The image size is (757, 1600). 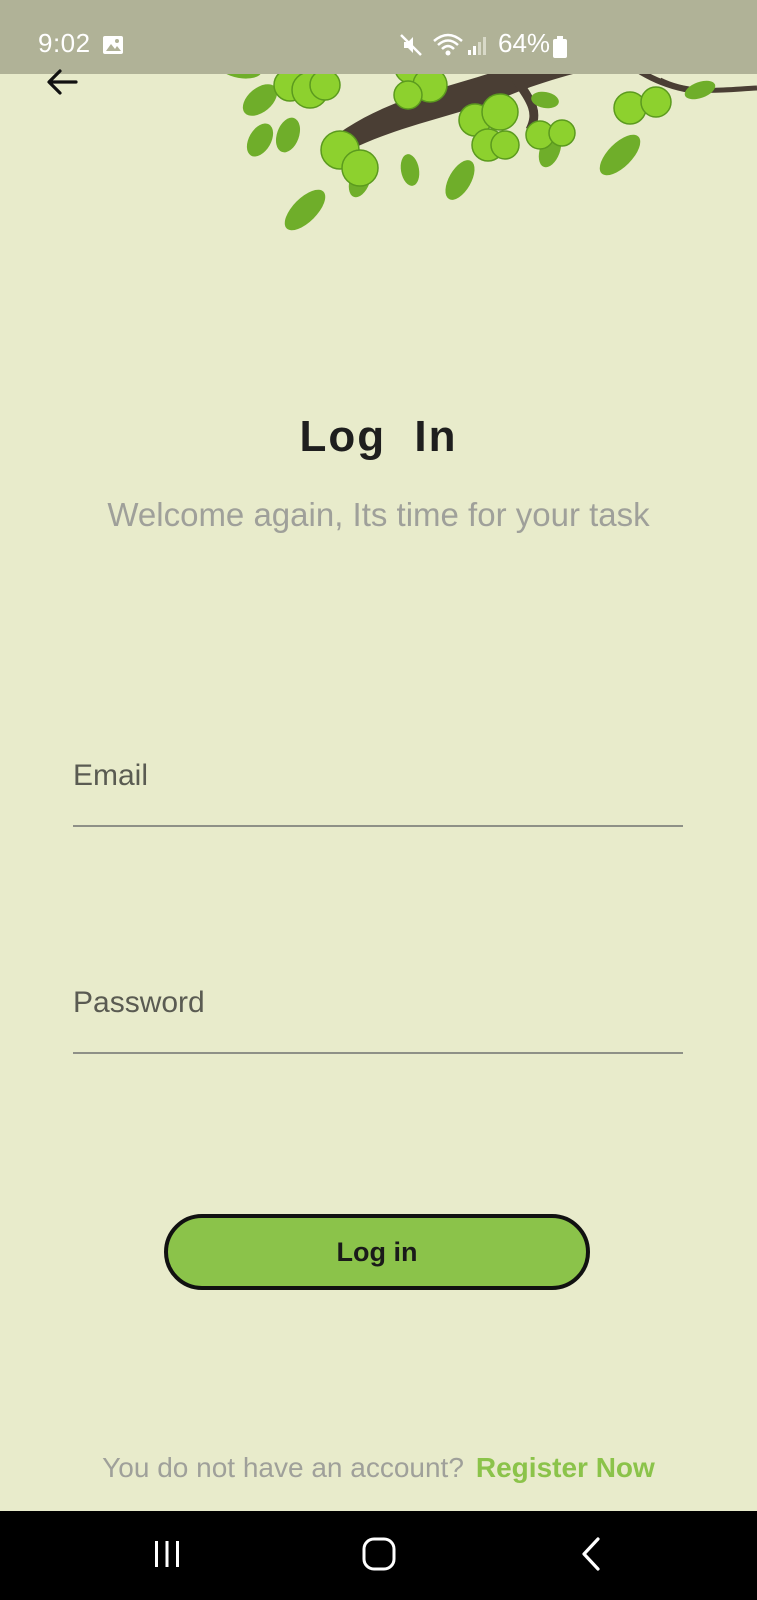 I want to click on page-subtitle: Welcome again, Its time for your task, so click(x=378, y=514).